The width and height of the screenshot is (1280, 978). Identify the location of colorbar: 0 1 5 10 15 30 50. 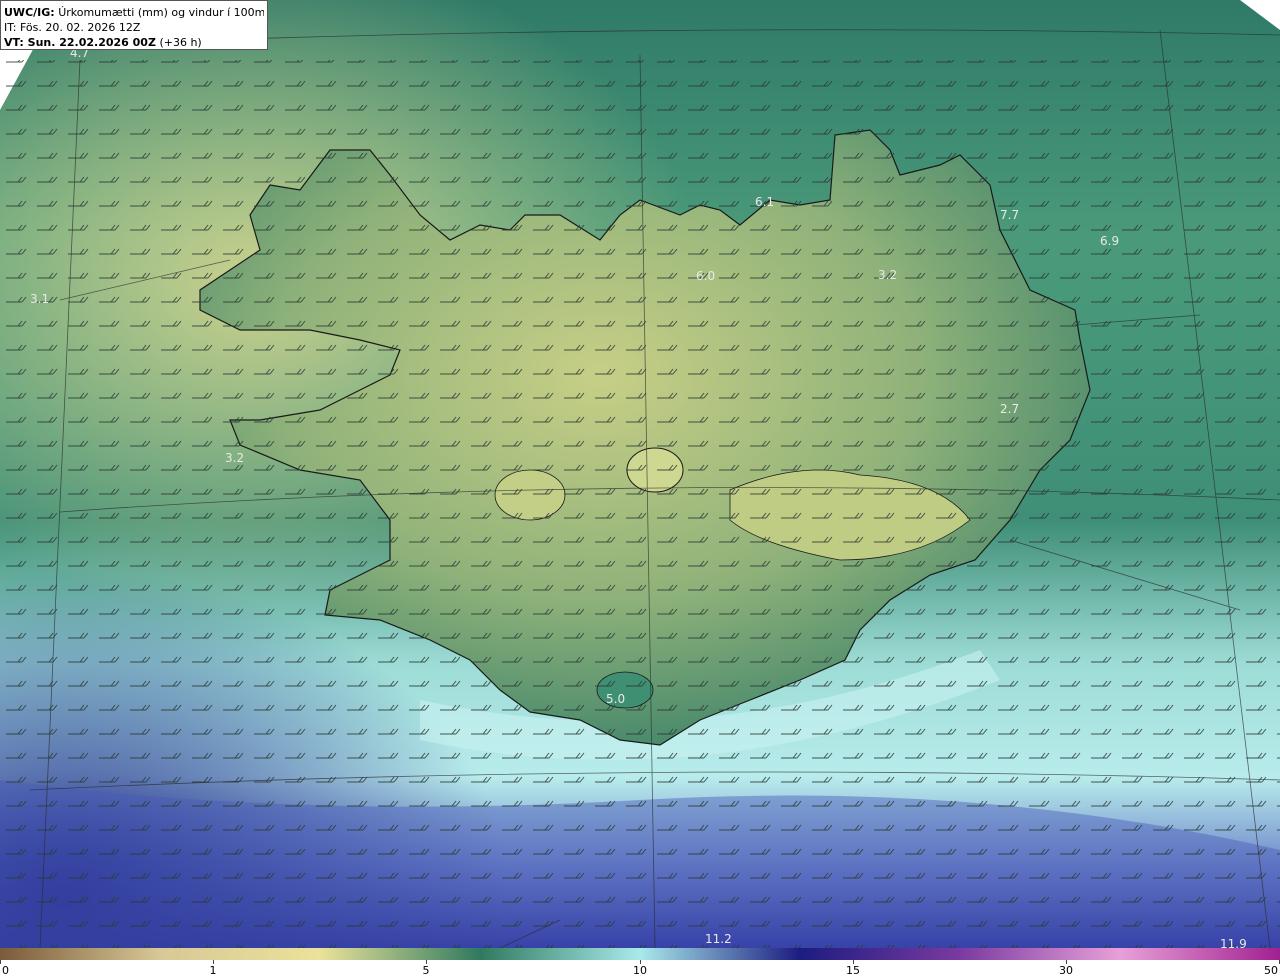
(640, 963).